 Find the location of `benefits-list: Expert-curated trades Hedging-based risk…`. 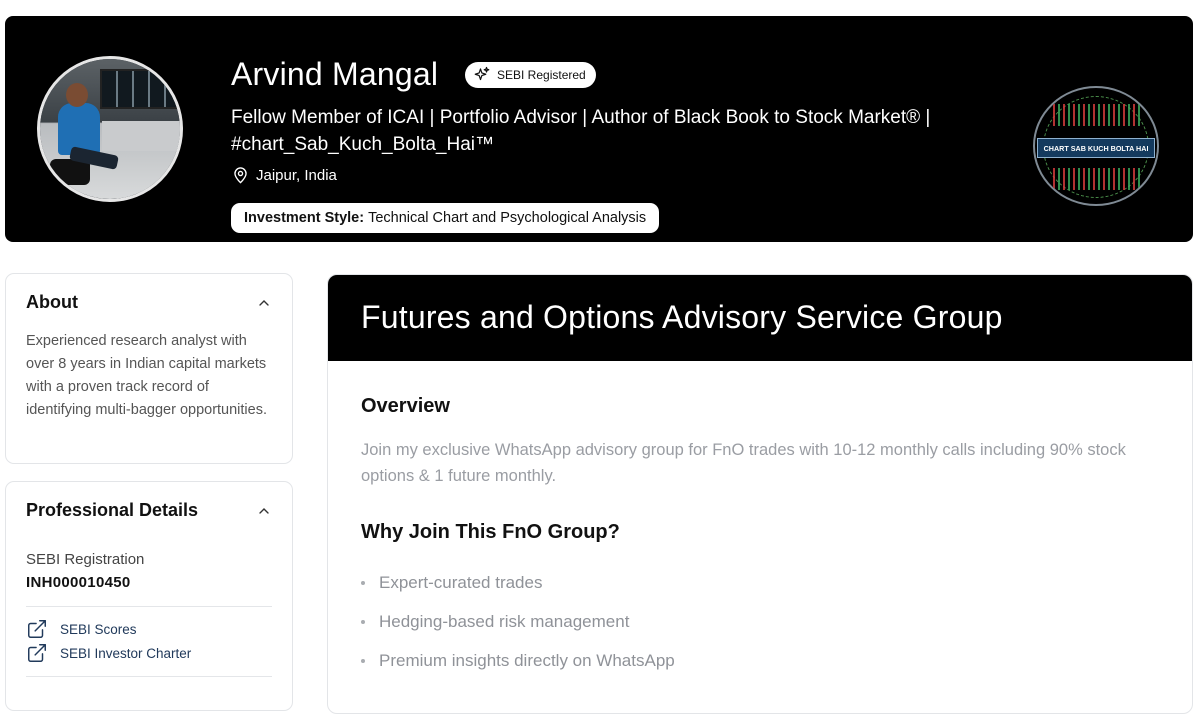

benefits-list: Expert-curated trades Hedging-based risk… is located at coordinates (518, 621).